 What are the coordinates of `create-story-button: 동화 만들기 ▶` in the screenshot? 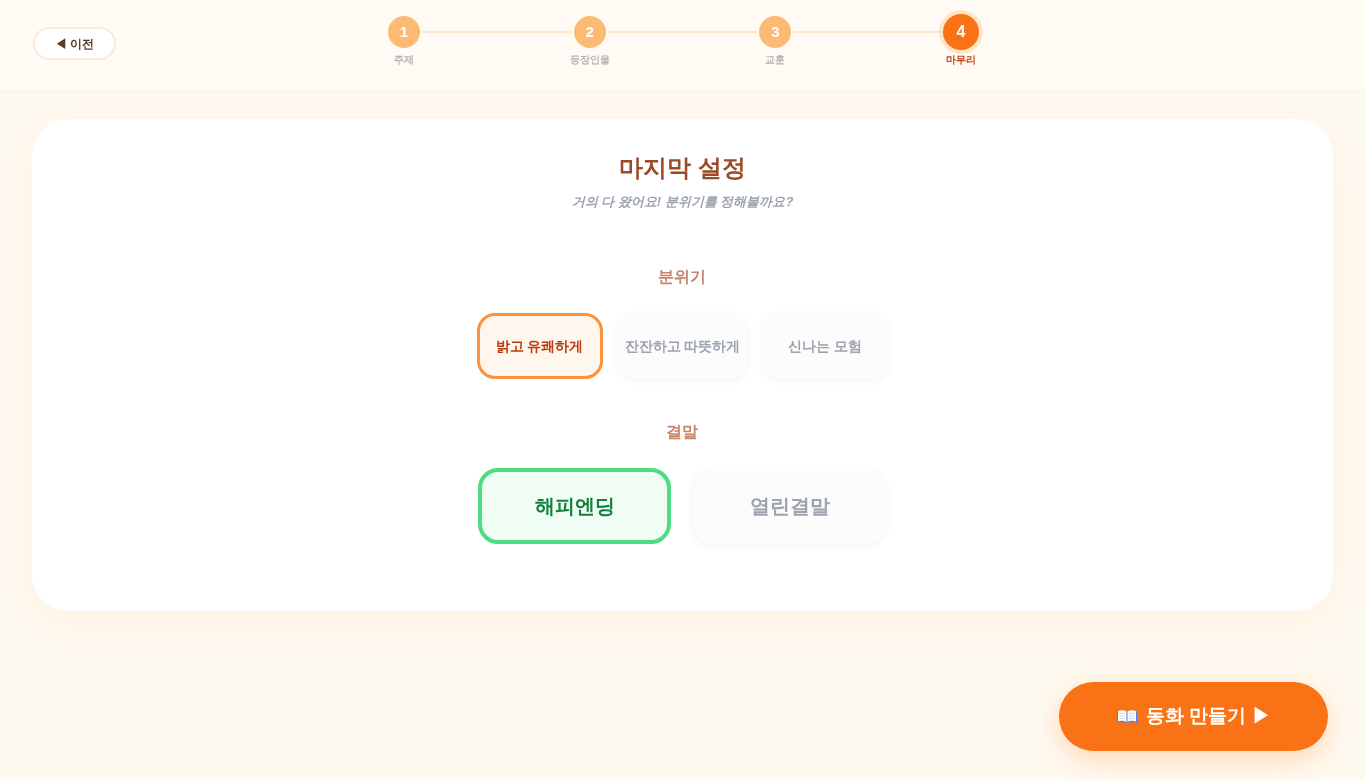 It's located at (1193, 716).